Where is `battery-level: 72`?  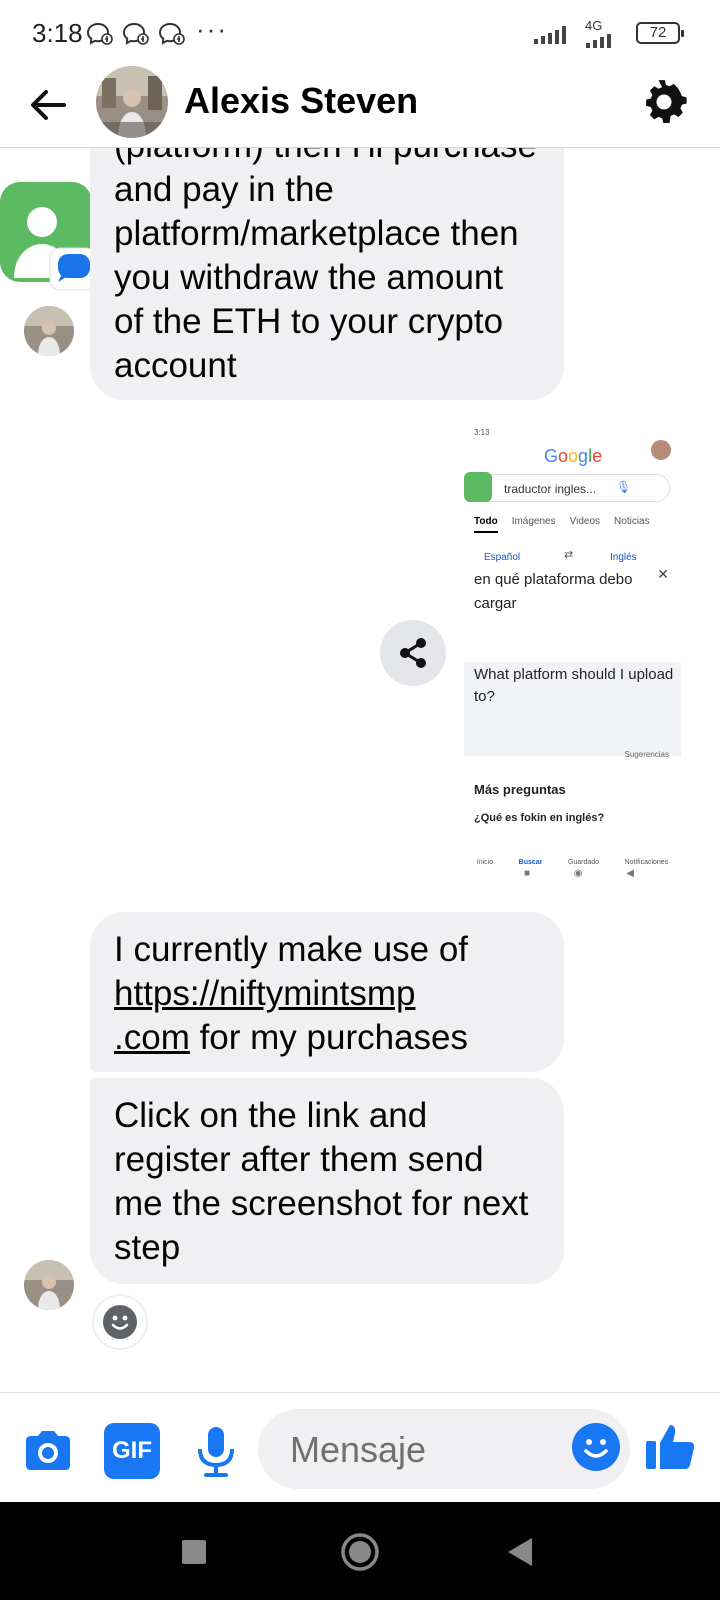 battery-level: 72 is located at coordinates (658, 32).